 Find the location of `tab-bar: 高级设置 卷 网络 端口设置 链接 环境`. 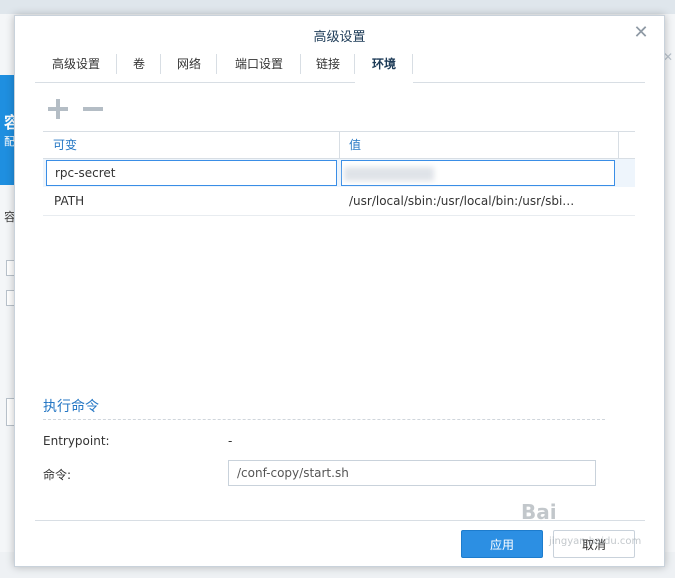

tab-bar: 高级设置 卷 网络 端口设置 链接 环境 is located at coordinates (340, 66).